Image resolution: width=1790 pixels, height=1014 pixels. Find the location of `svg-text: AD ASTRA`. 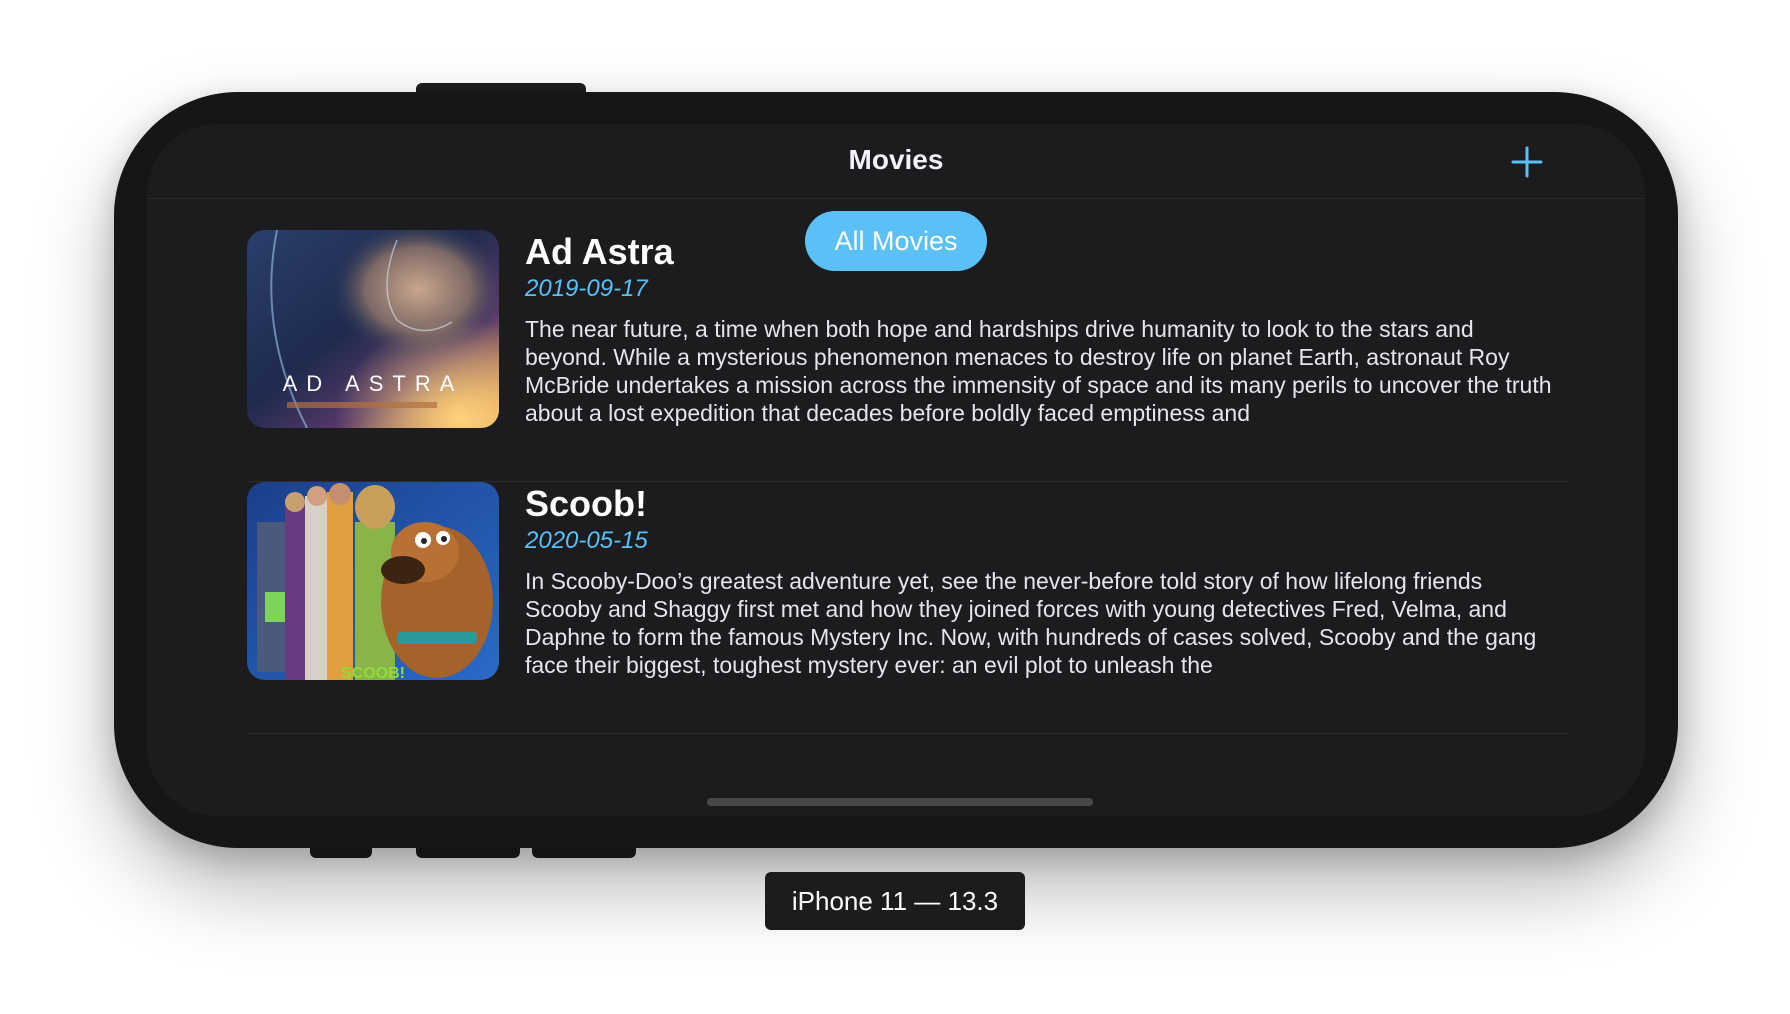

svg-text: AD ASTRA is located at coordinates (373, 383).